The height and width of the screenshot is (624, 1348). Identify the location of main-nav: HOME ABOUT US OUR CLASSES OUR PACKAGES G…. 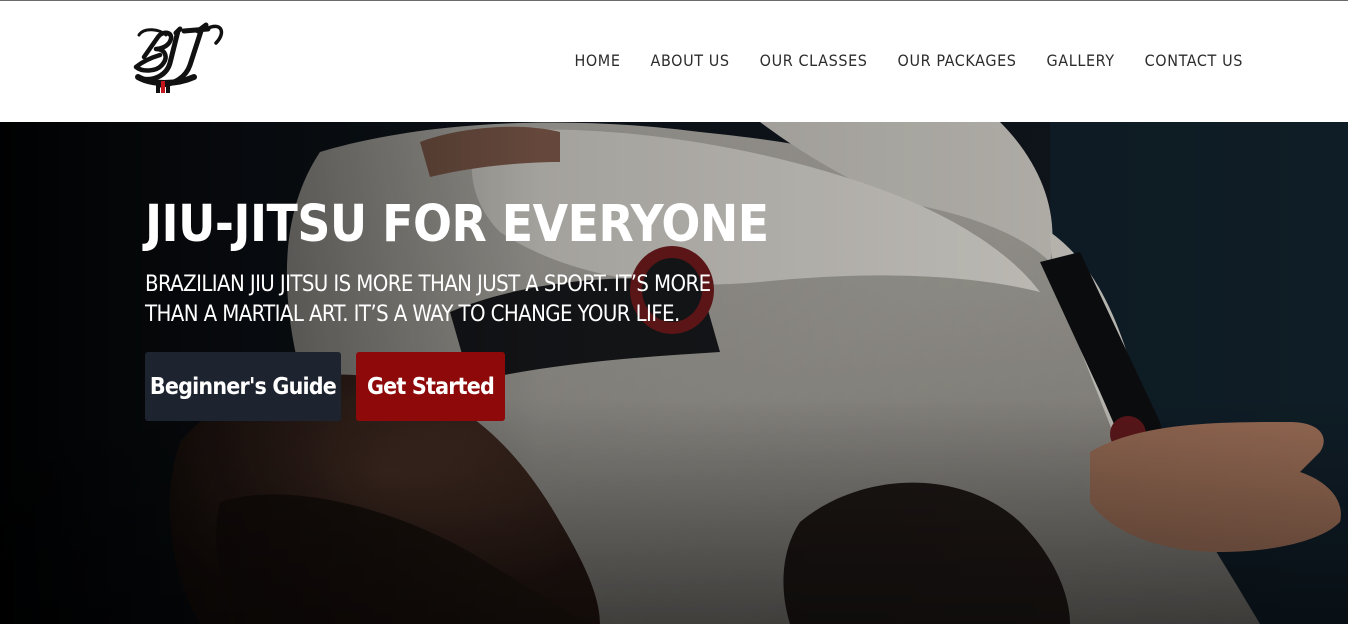
(893, 61).